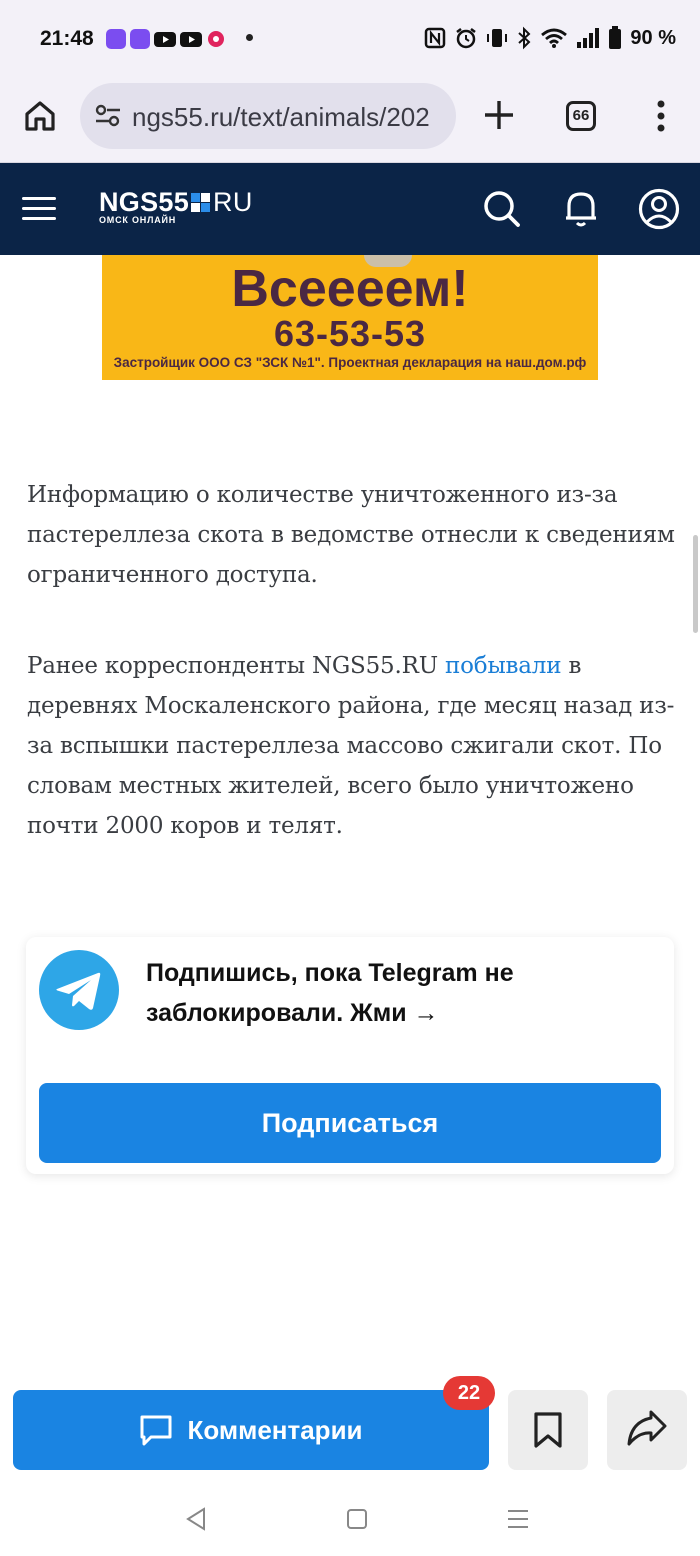  Describe the element at coordinates (196, 1519) in the screenshot. I see `back-icon` at that location.